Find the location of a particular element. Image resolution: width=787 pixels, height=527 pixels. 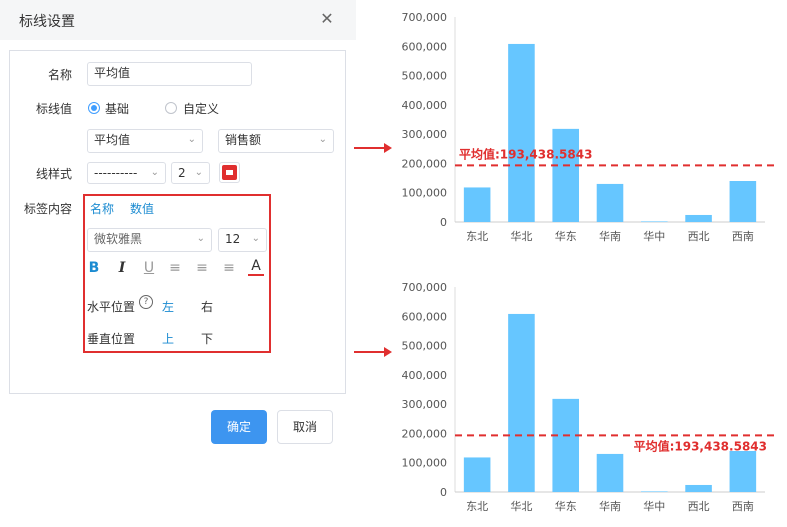

bold-button: B is located at coordinates (94, 268).